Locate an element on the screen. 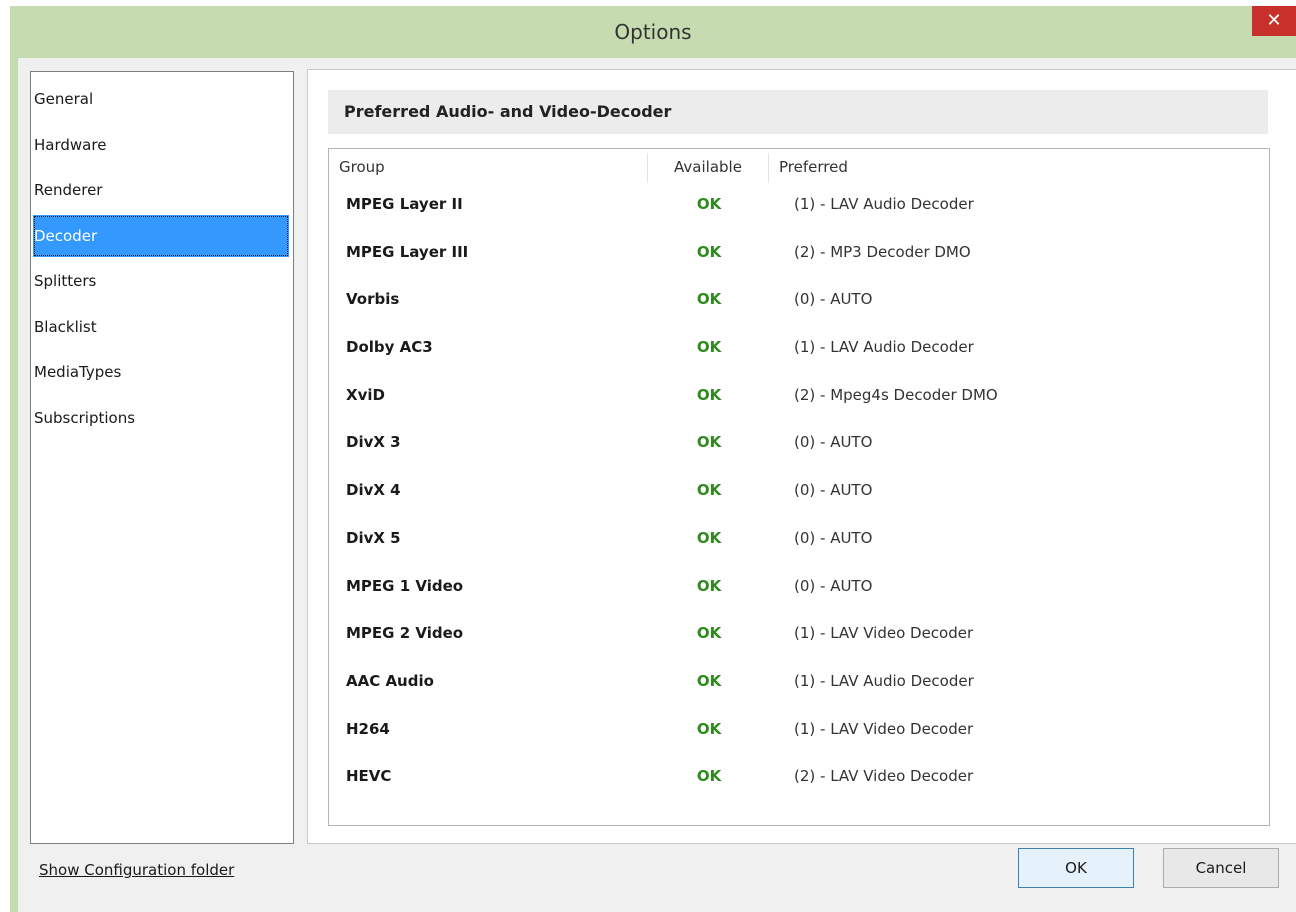 The height and width of the screenshot is (912, 1296). table-row: AAC Audio OK (1) - LAV Audio Decoder is located at coordinates (799, 684).